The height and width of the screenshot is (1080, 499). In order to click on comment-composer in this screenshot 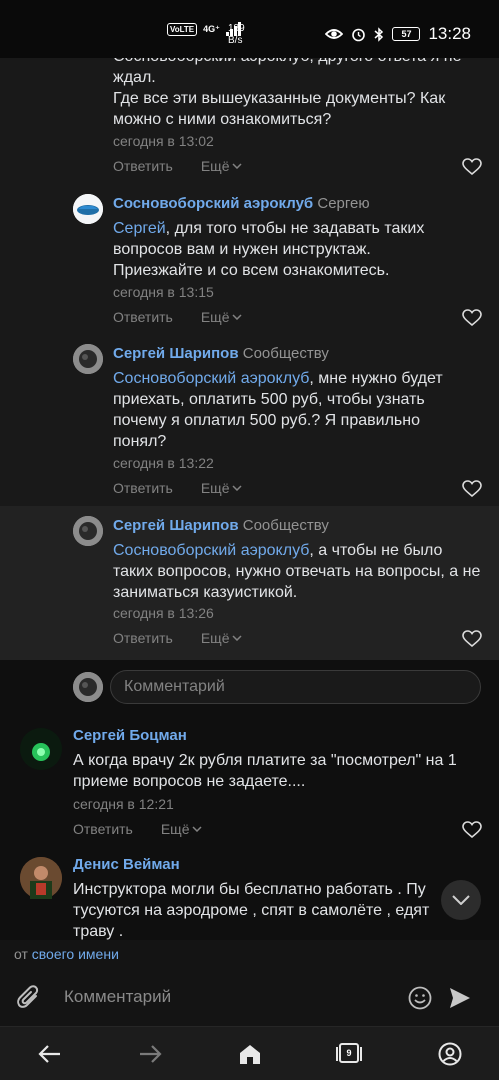, I will do `click(249, 997)`.